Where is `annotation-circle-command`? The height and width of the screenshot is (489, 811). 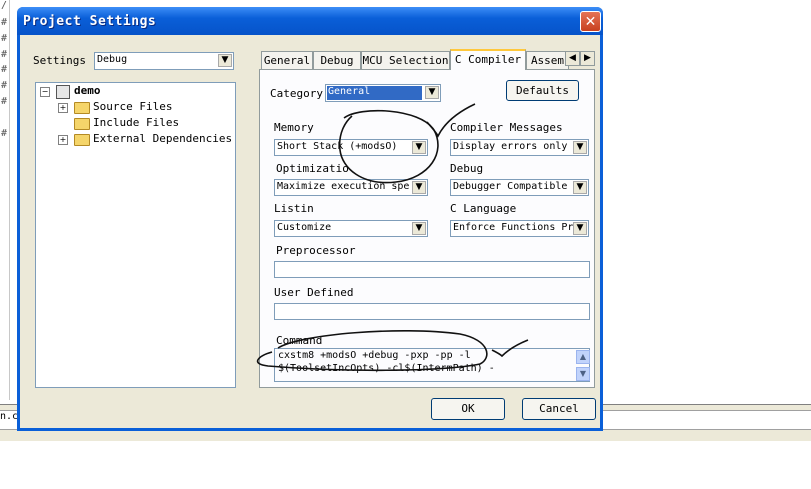
annotation-circle-command is located at coordinates (372, 351).